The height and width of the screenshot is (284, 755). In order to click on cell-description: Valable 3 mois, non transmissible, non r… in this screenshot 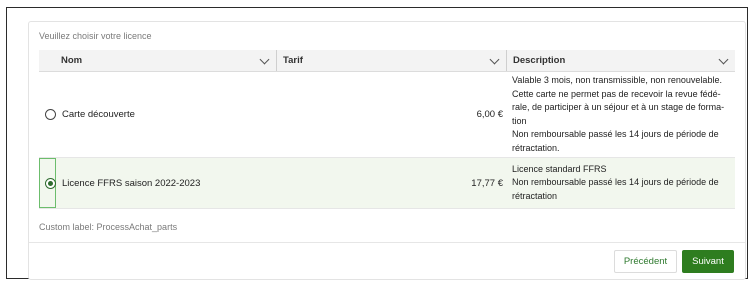, I will do `click(620, 114)`.